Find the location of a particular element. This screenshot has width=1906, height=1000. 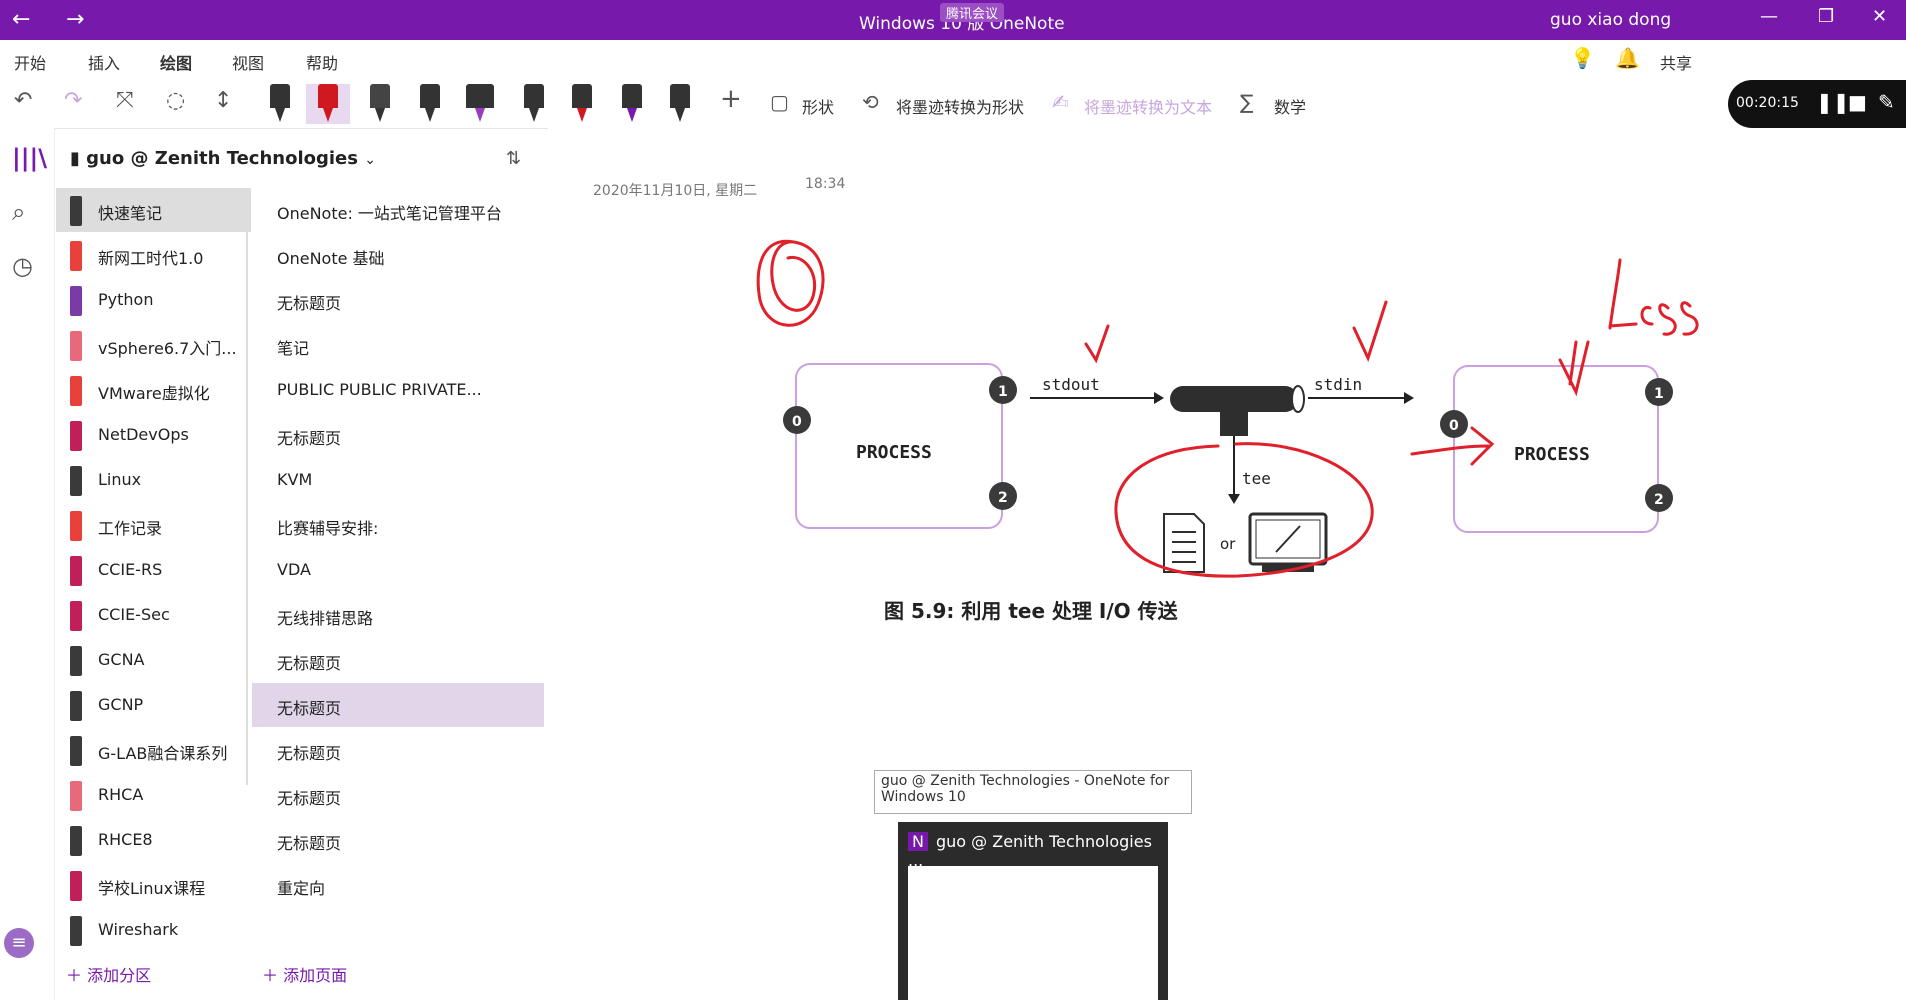

page-item: 无线排错思路 is located at coordinates (398, 615).